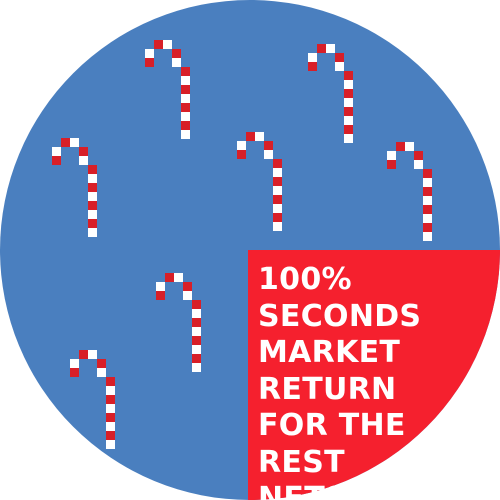 Image resolution: width=500 pixels, height=500 pixels. Describe the element at coordinates (327, 389) in the screenshot. I see `promo-line-4: RETURN` at that location.